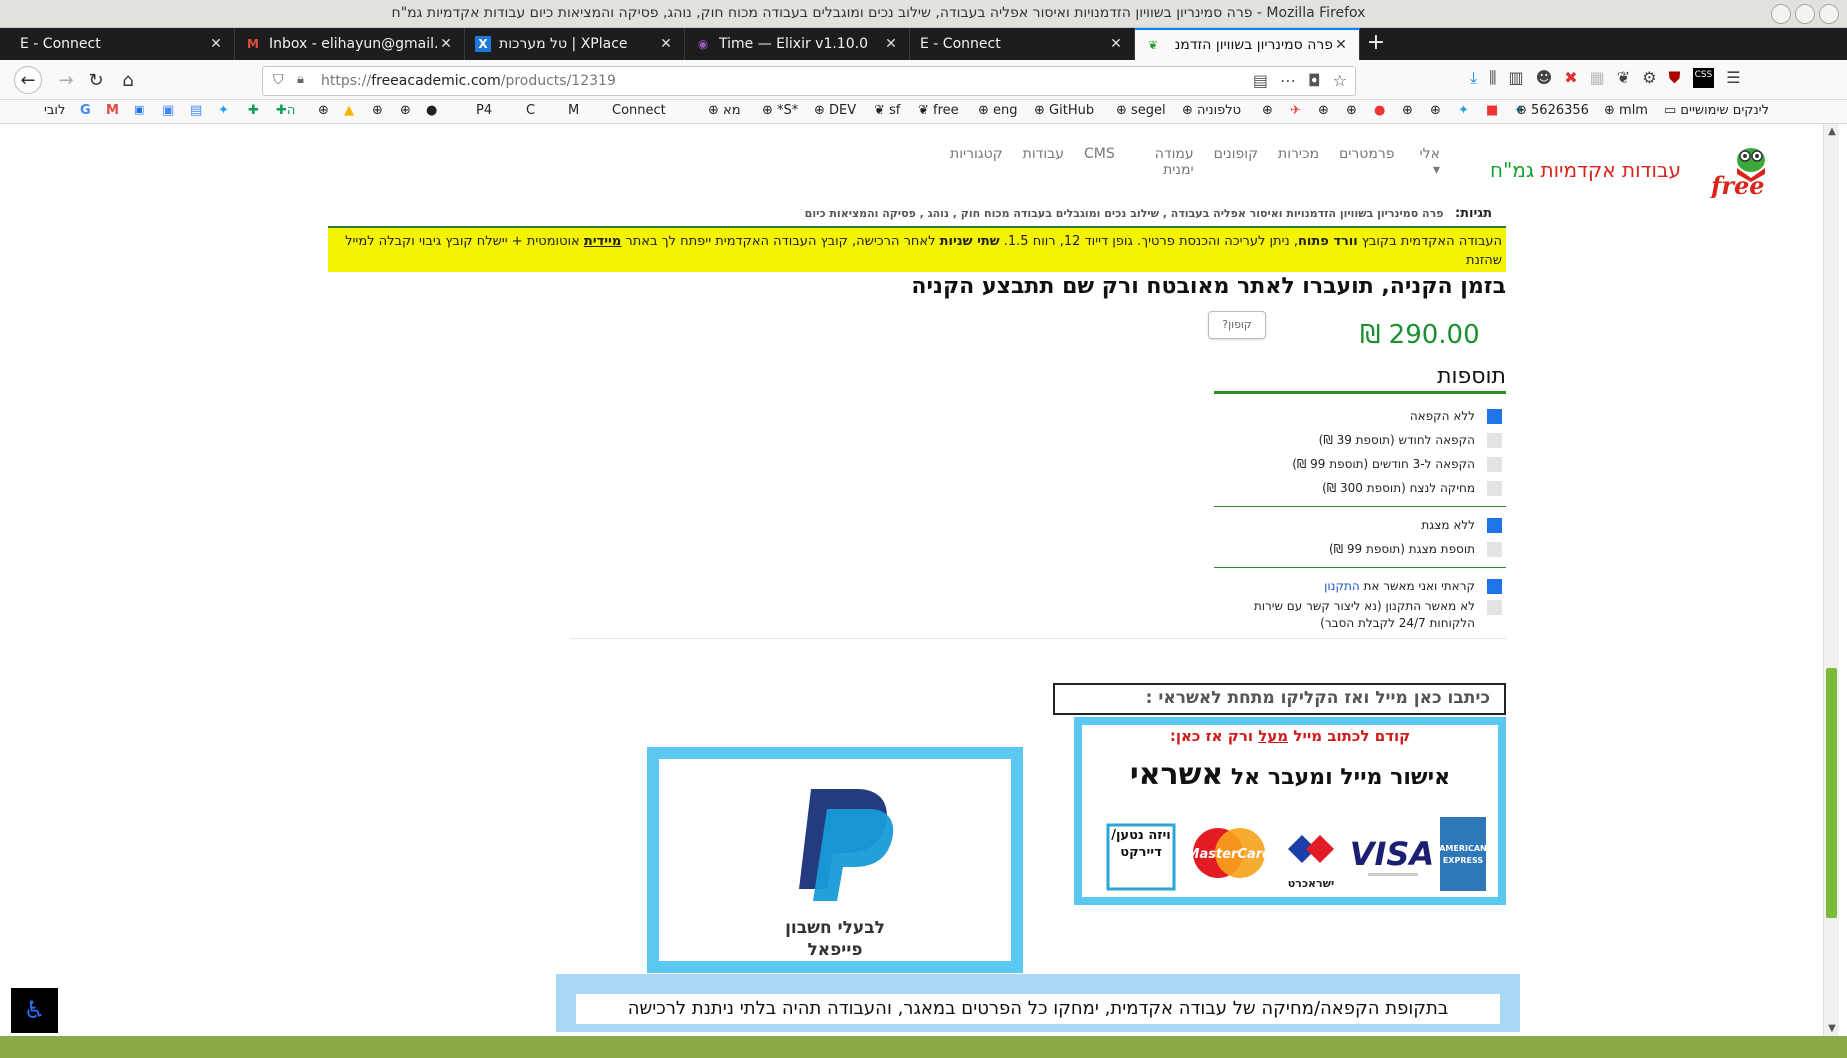 The image size is (1847, 1058). What do you see at coordinates (1298, 162) in the screenshot?
I see `menu-item-sales: מכירות` at bounding box center [1298, 162].